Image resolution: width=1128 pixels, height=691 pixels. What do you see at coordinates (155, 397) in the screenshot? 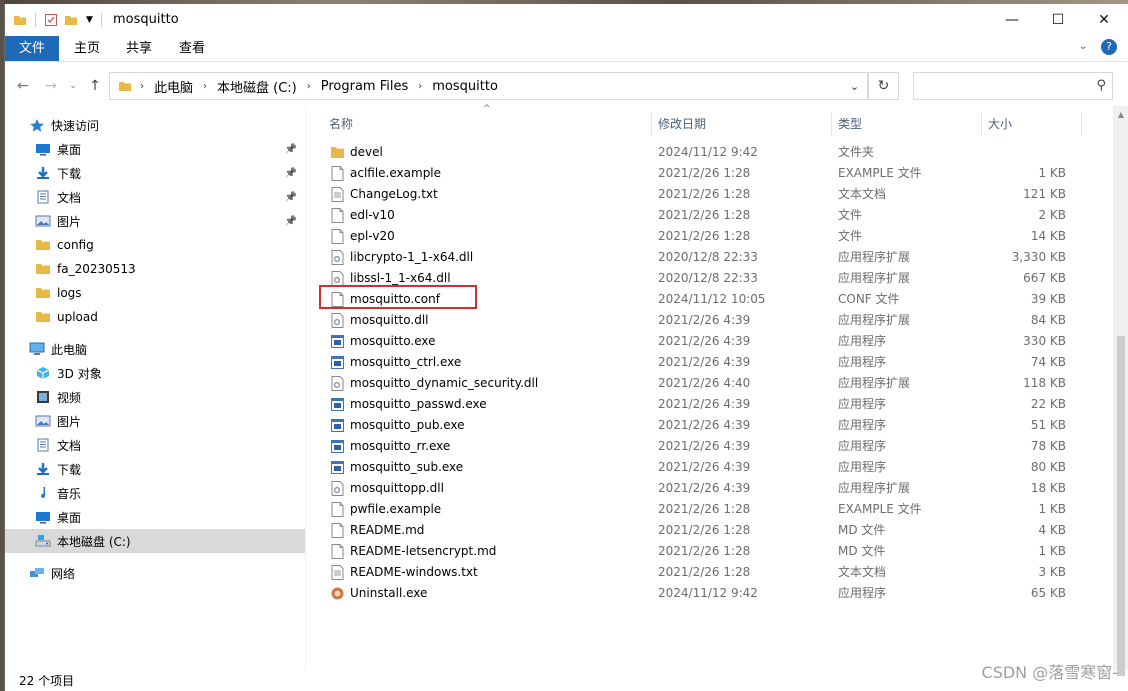
I see `nav-item: 视频` at bounding box center [155, 397].